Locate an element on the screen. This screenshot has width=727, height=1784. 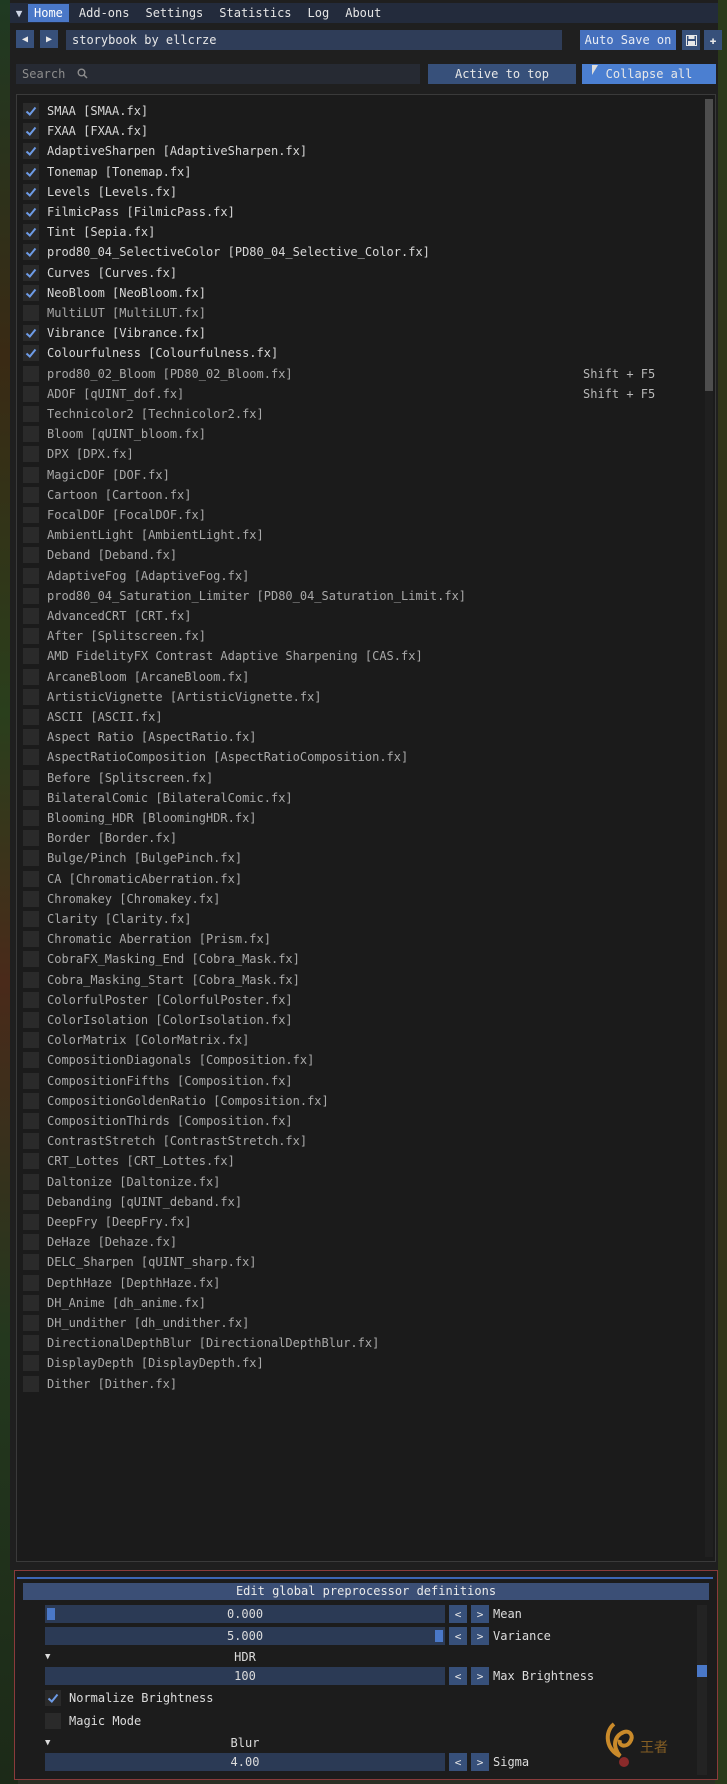
effect-item: DisplayDepth [DisplayDepth.fx] is located at coordinates (363, 1363).